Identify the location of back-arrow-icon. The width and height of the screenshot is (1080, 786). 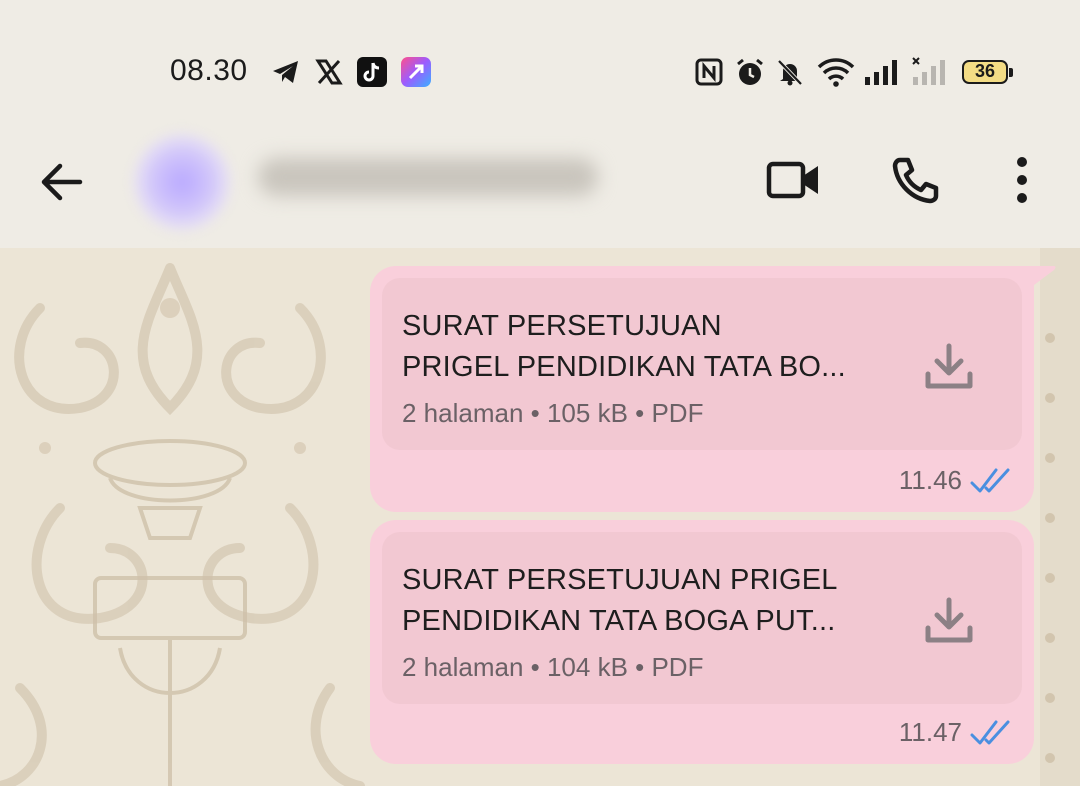
(62, 182).